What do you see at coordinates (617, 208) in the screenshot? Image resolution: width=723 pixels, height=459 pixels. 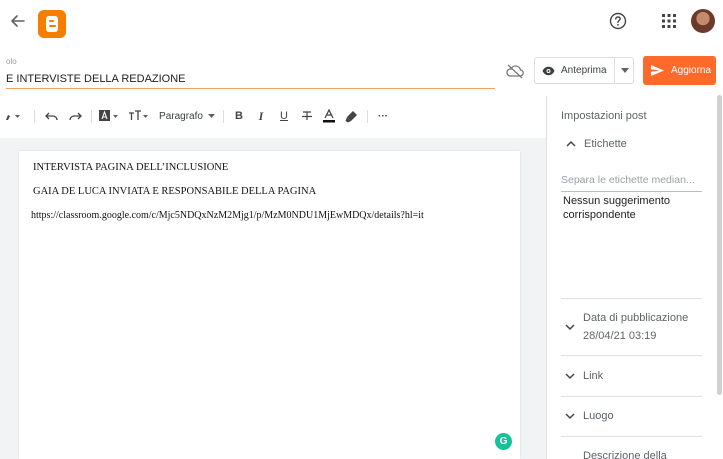 I see `no-suggestions-text: Nessun suggerimento corrispondente` at bounding box center [617, 208].